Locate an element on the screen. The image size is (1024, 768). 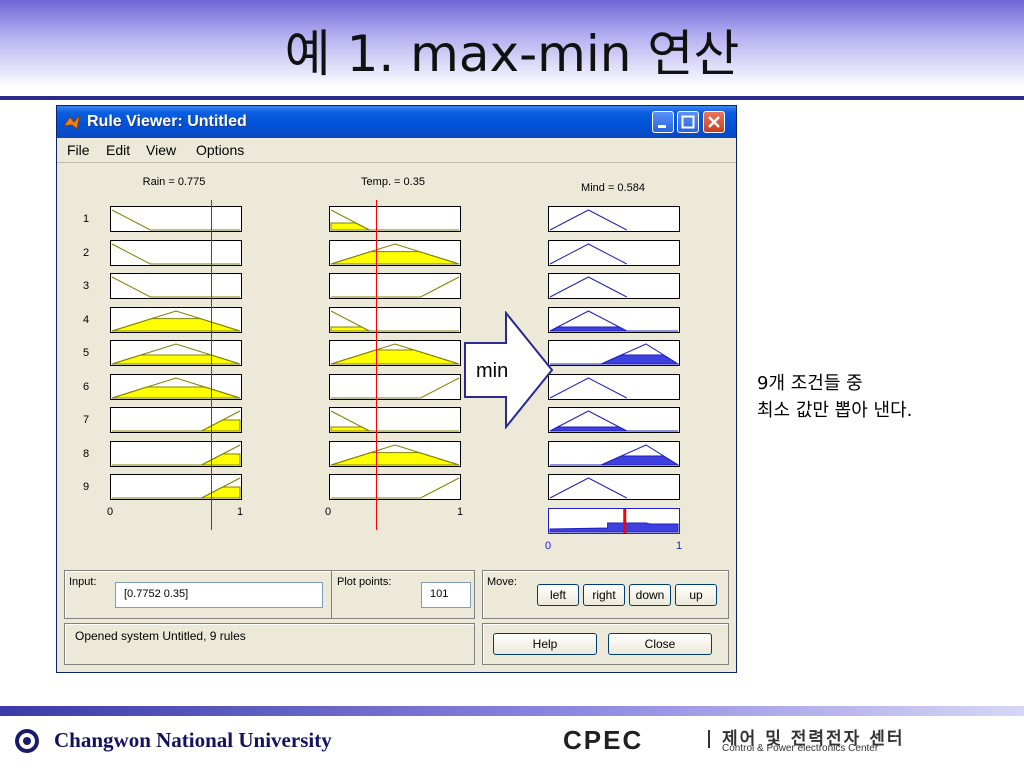
menu-bar: File Edit View Options is located at coordinates (396, 150).